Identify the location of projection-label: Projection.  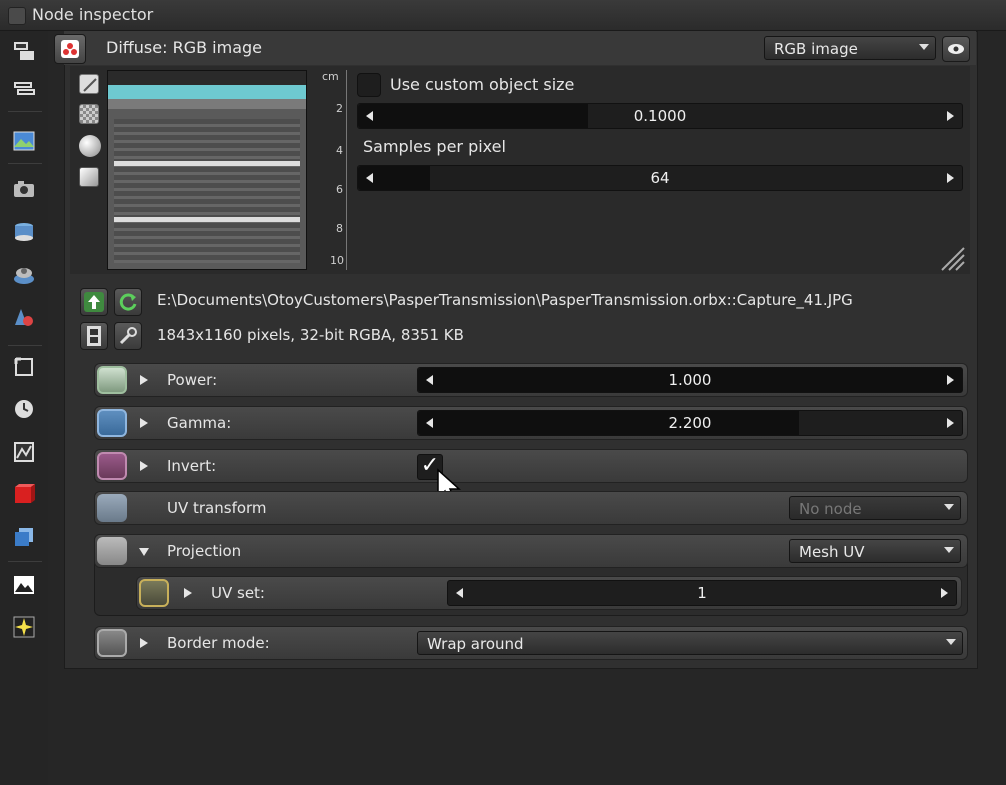
(204, 551).